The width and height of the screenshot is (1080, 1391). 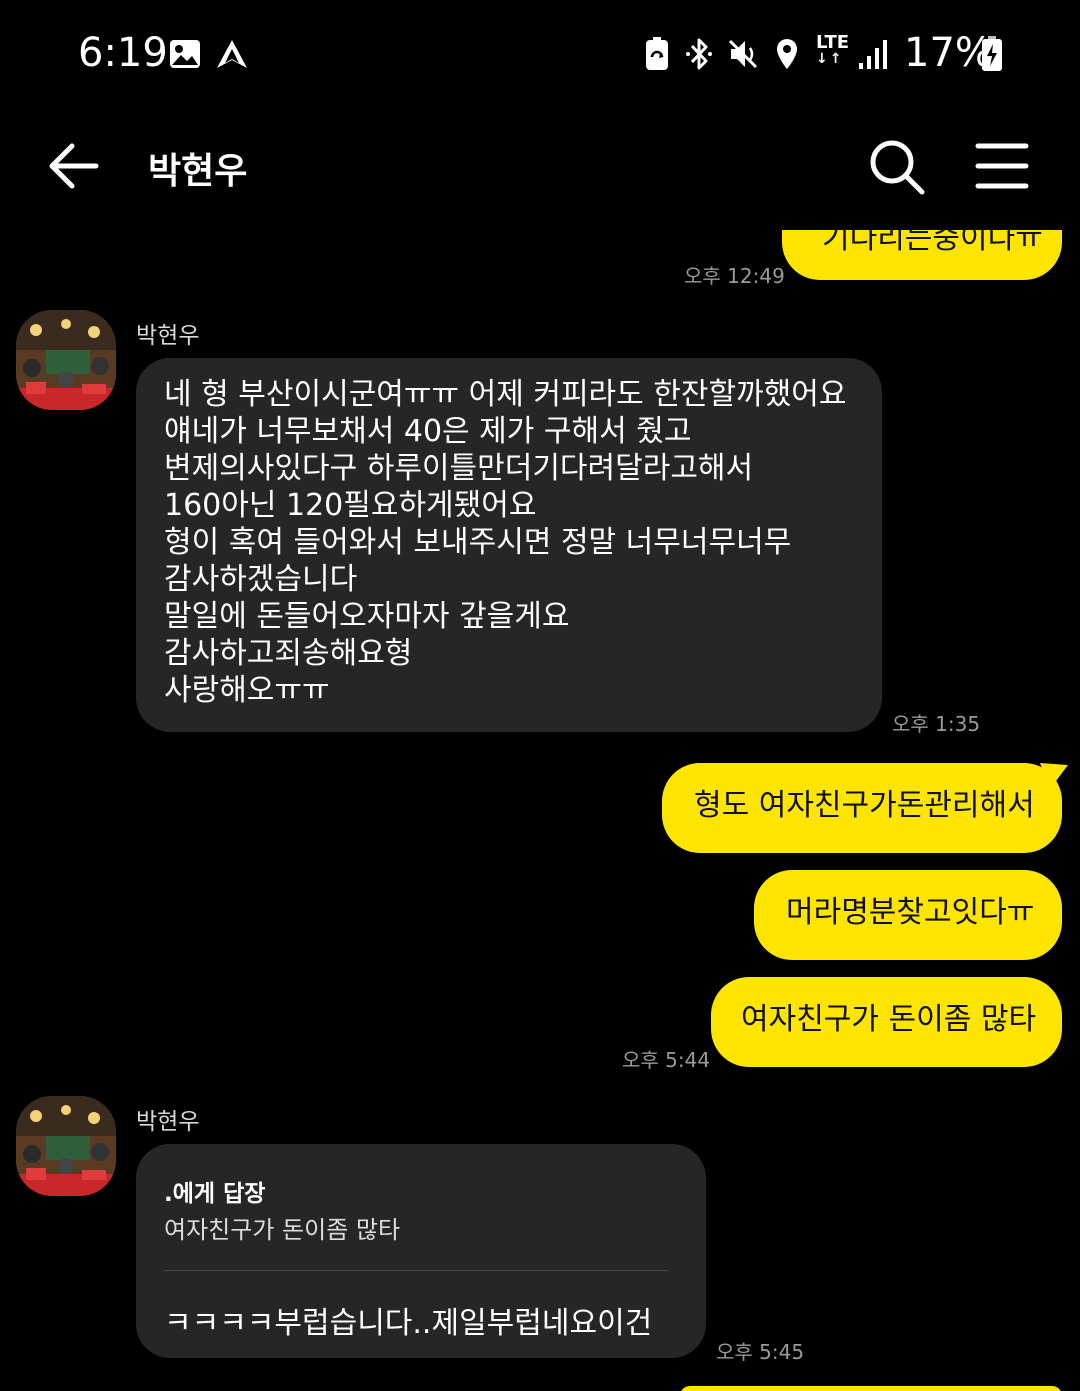 What do you see at coordinates (261, 579) in the screenshot?
I see `message-line: 감사하겠습니다` at bounding box center [261, 579].